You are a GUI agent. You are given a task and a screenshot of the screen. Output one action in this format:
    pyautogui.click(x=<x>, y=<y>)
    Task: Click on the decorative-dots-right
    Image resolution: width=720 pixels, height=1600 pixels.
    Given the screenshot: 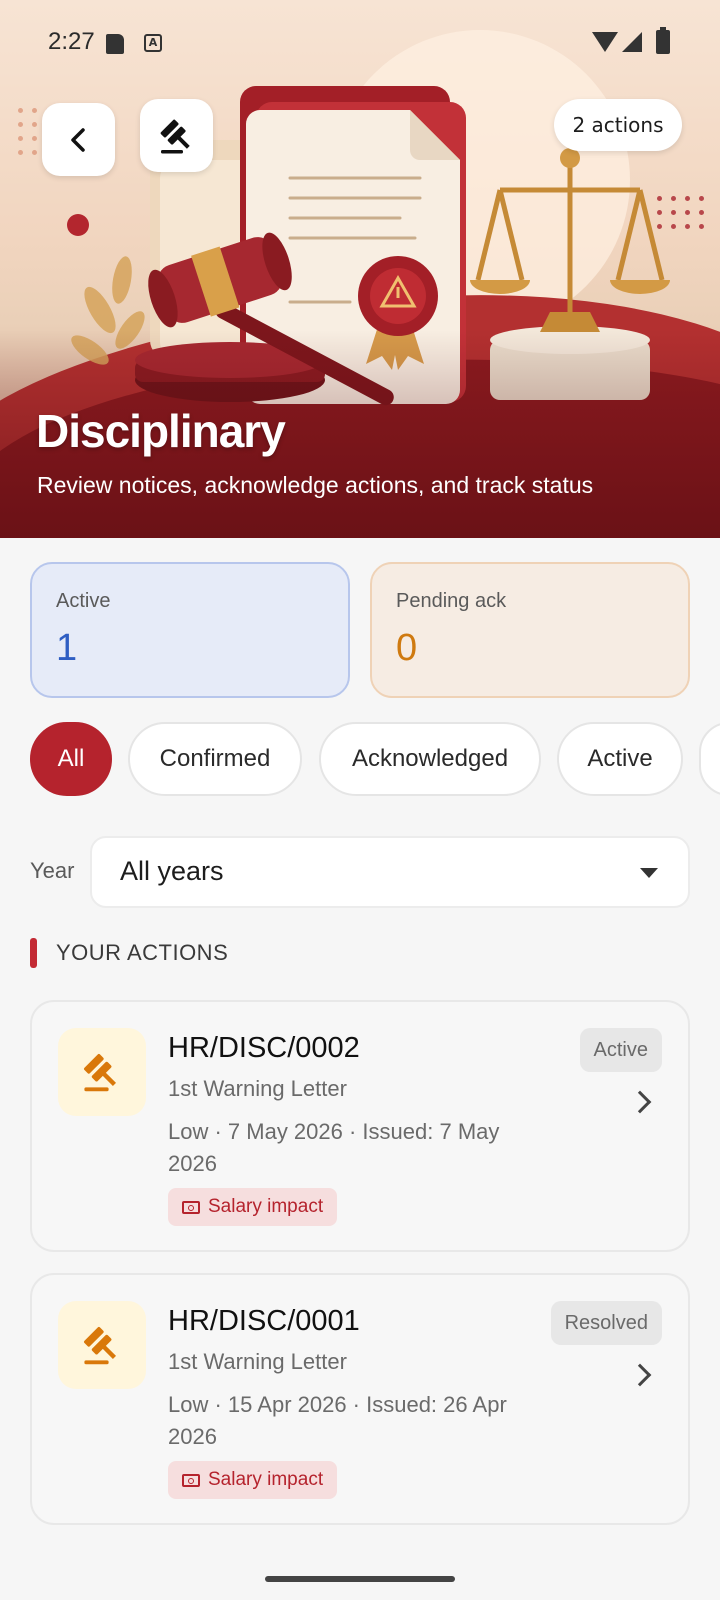 What is the action you would take?
    pyautogui.click(x=680, y=212)
    